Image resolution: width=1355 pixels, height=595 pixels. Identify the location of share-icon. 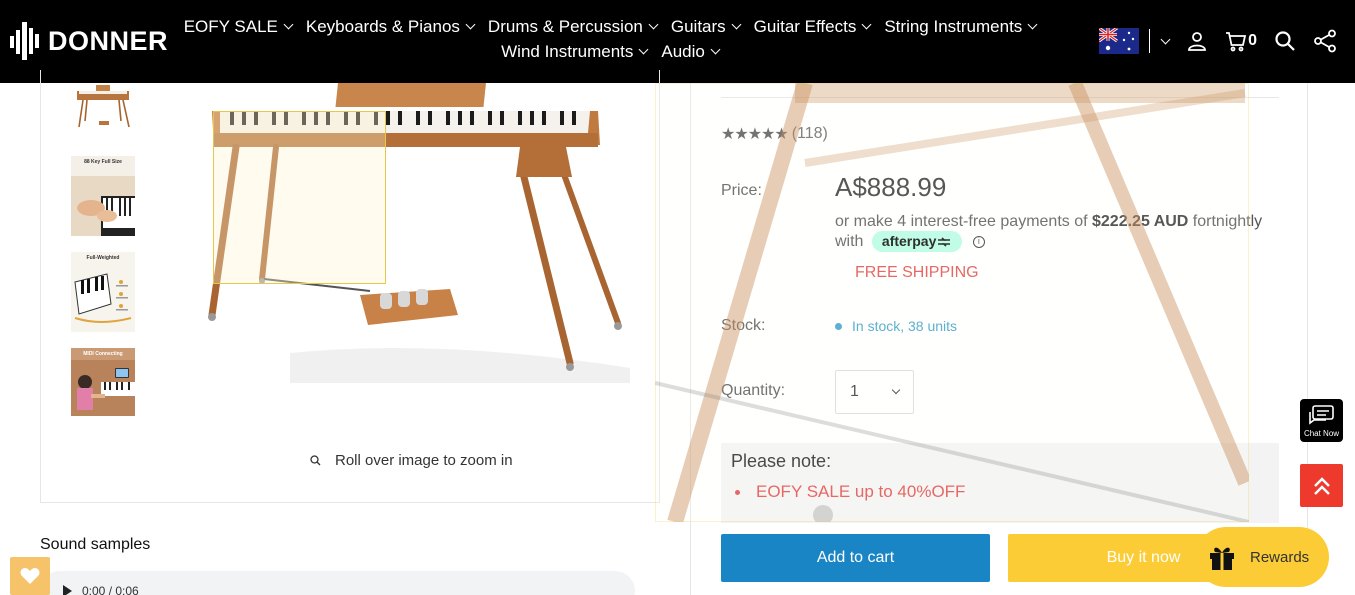
(1325, 41).